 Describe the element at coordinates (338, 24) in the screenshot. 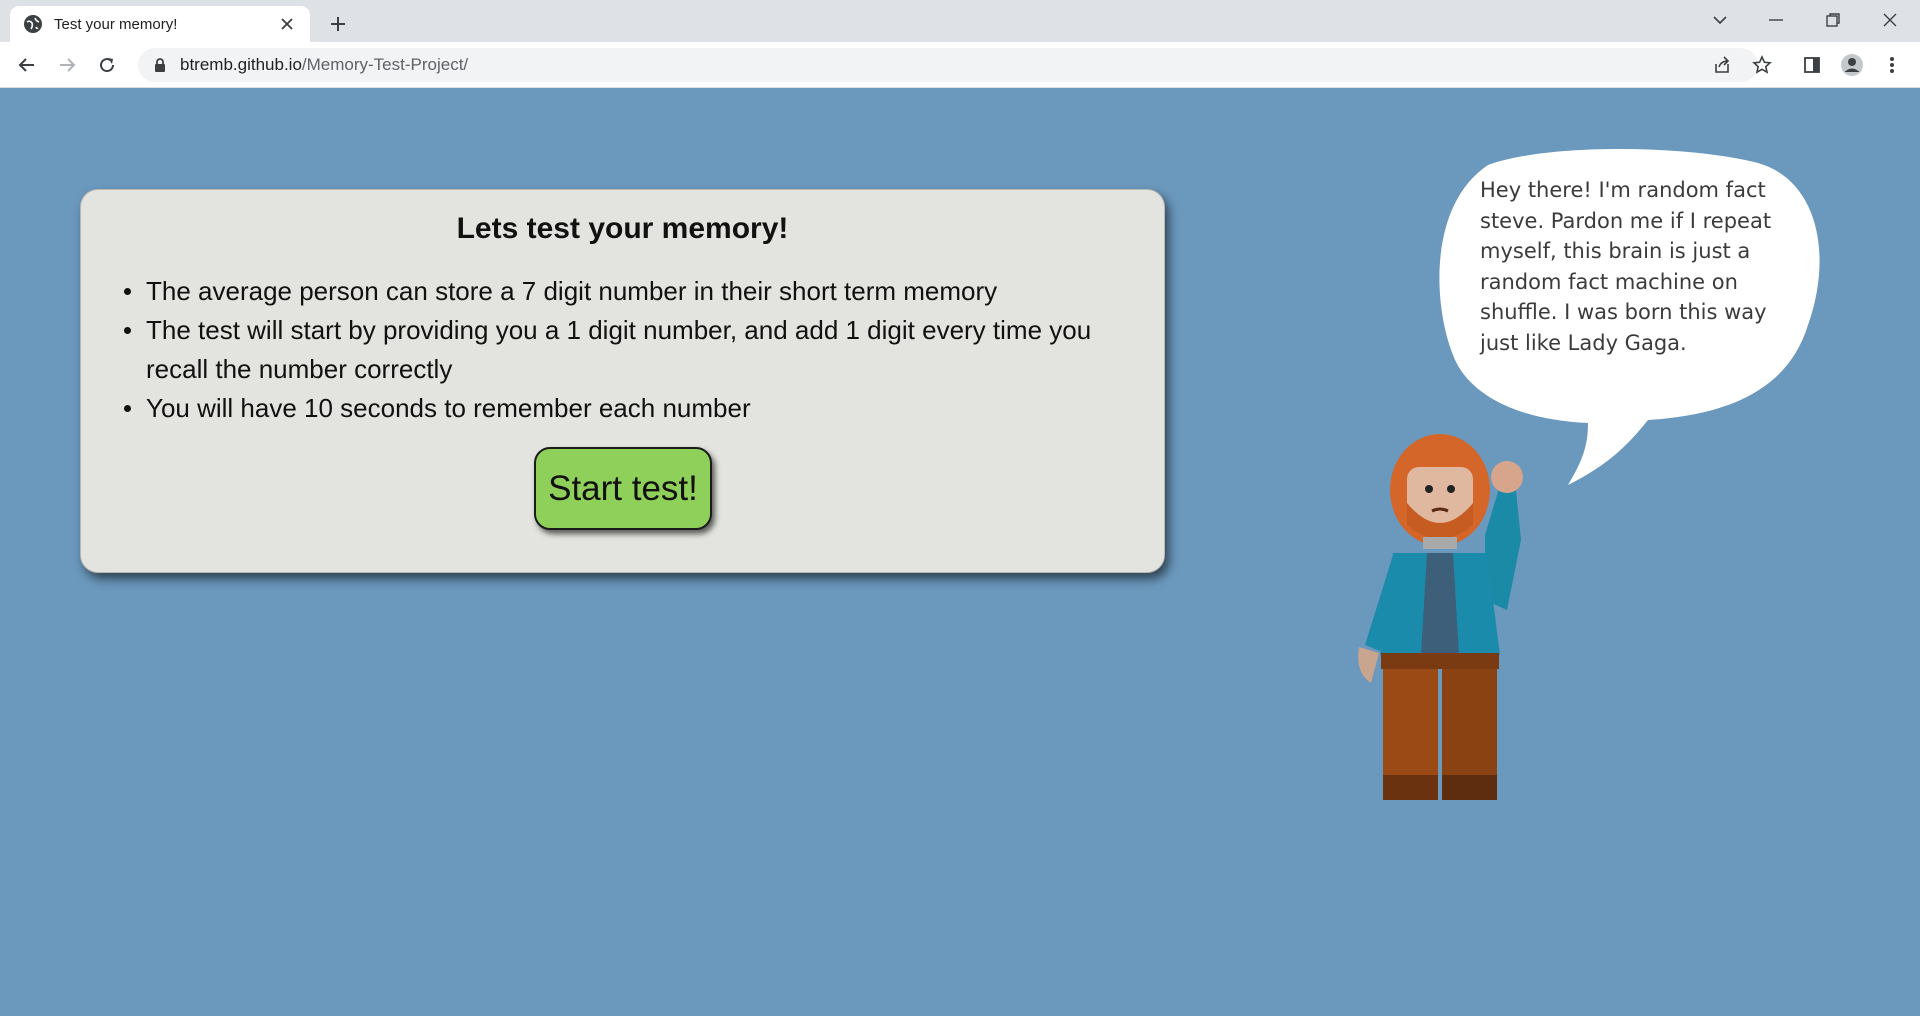

I see `plus-icon` at that location.